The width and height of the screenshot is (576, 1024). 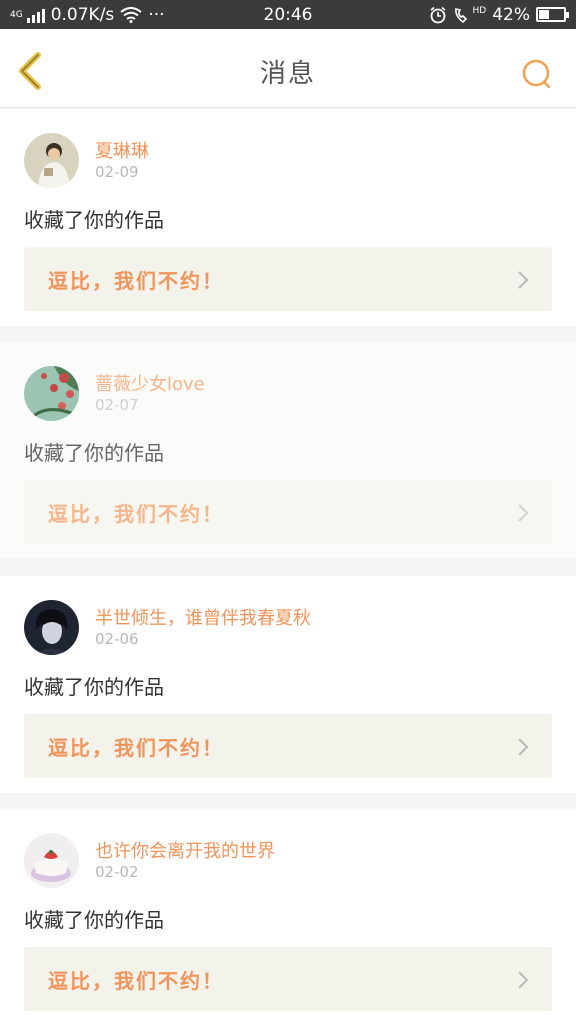 I want to click on signal-icon, so click(x=35, y=15).